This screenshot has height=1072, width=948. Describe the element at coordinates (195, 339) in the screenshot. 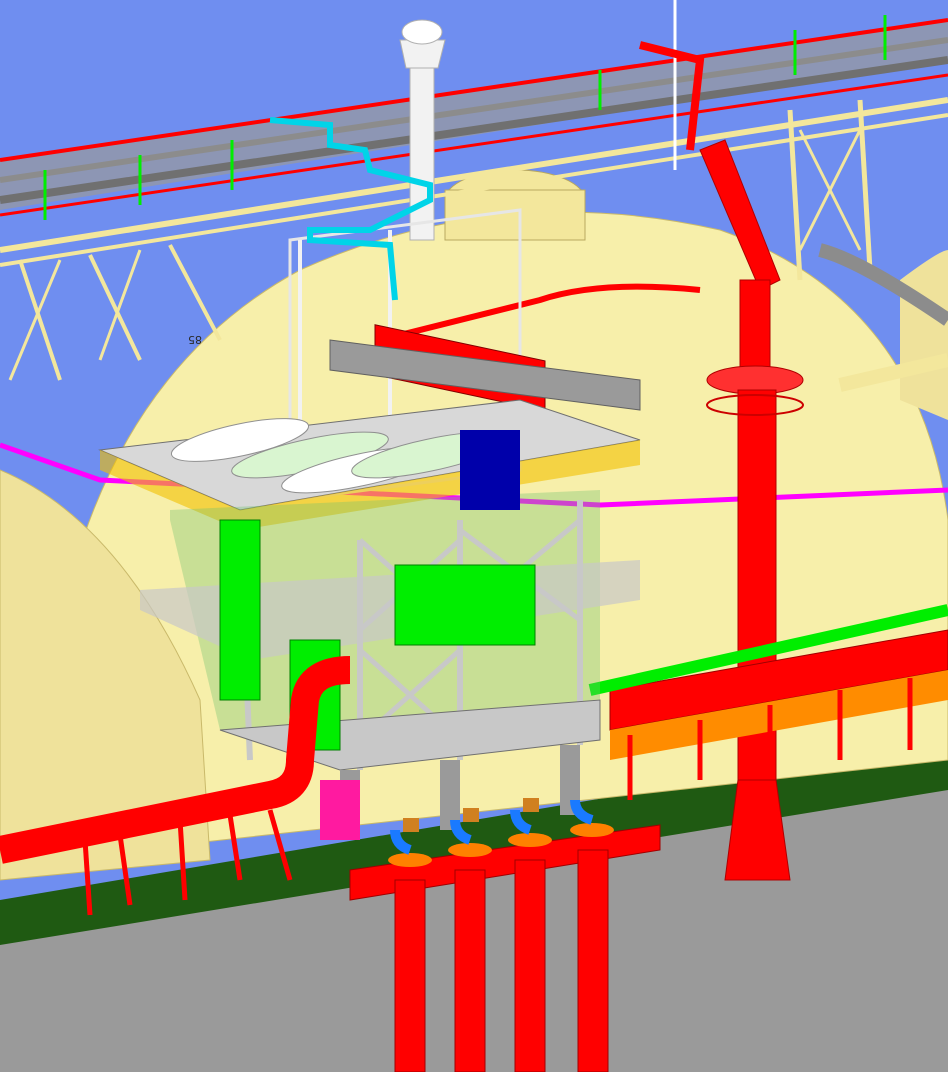

I see `elevation-label: 85` at that location.